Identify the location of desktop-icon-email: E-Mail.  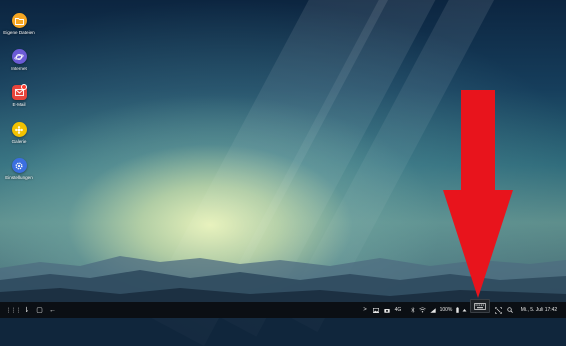
(19, 95).